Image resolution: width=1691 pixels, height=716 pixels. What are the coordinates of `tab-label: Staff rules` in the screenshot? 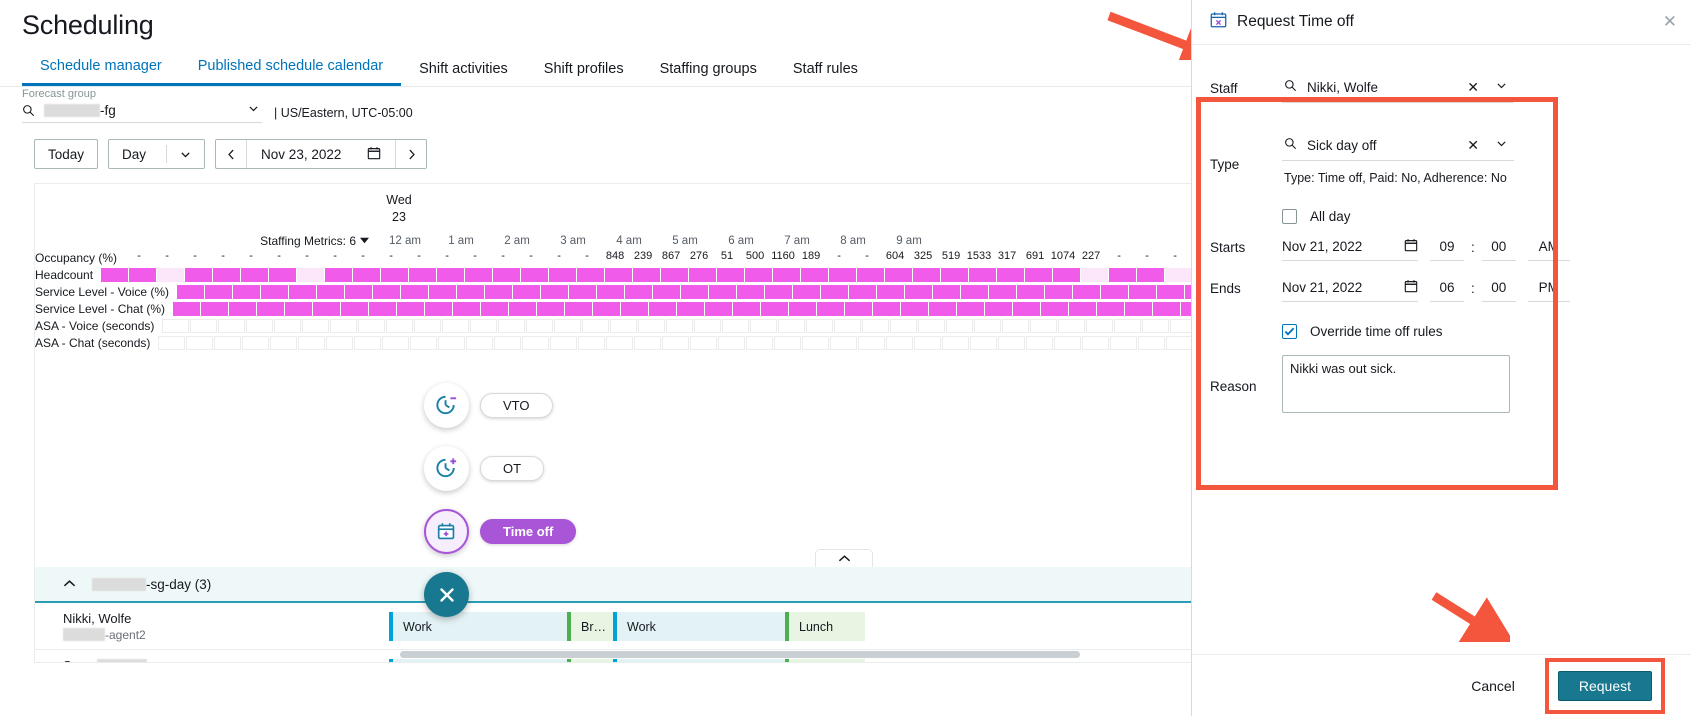 It's located at (825, 69).